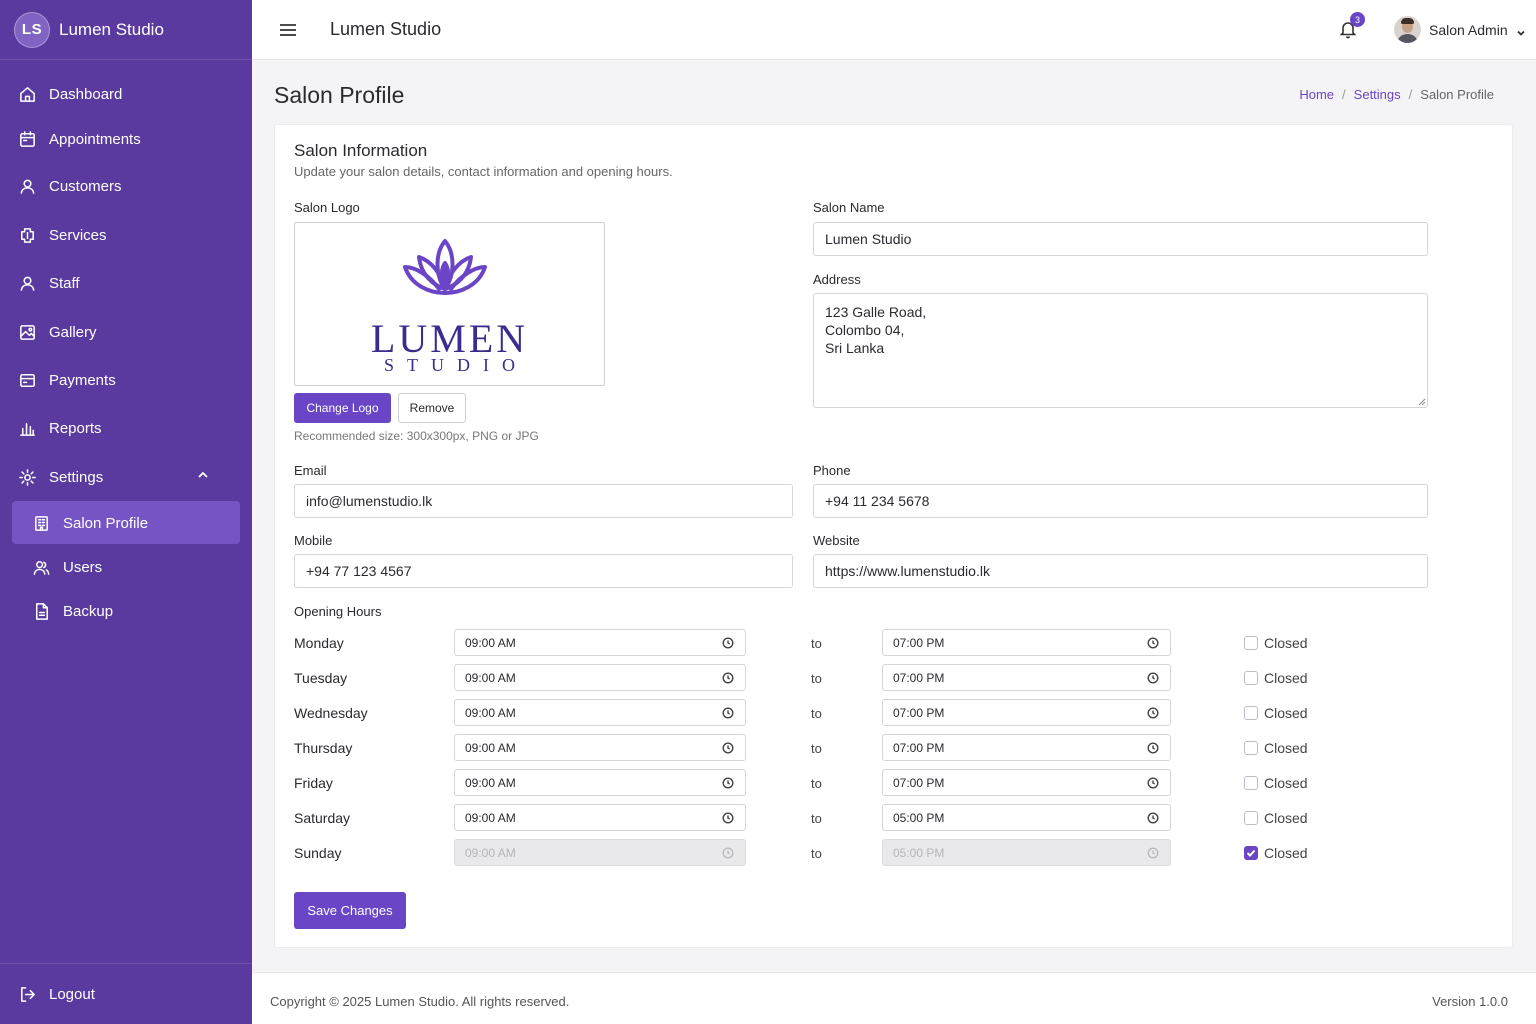 This screenshot has height=1024, width=1536. I want to click on opening-hours-label: Opening Hours, so click(338, 611).